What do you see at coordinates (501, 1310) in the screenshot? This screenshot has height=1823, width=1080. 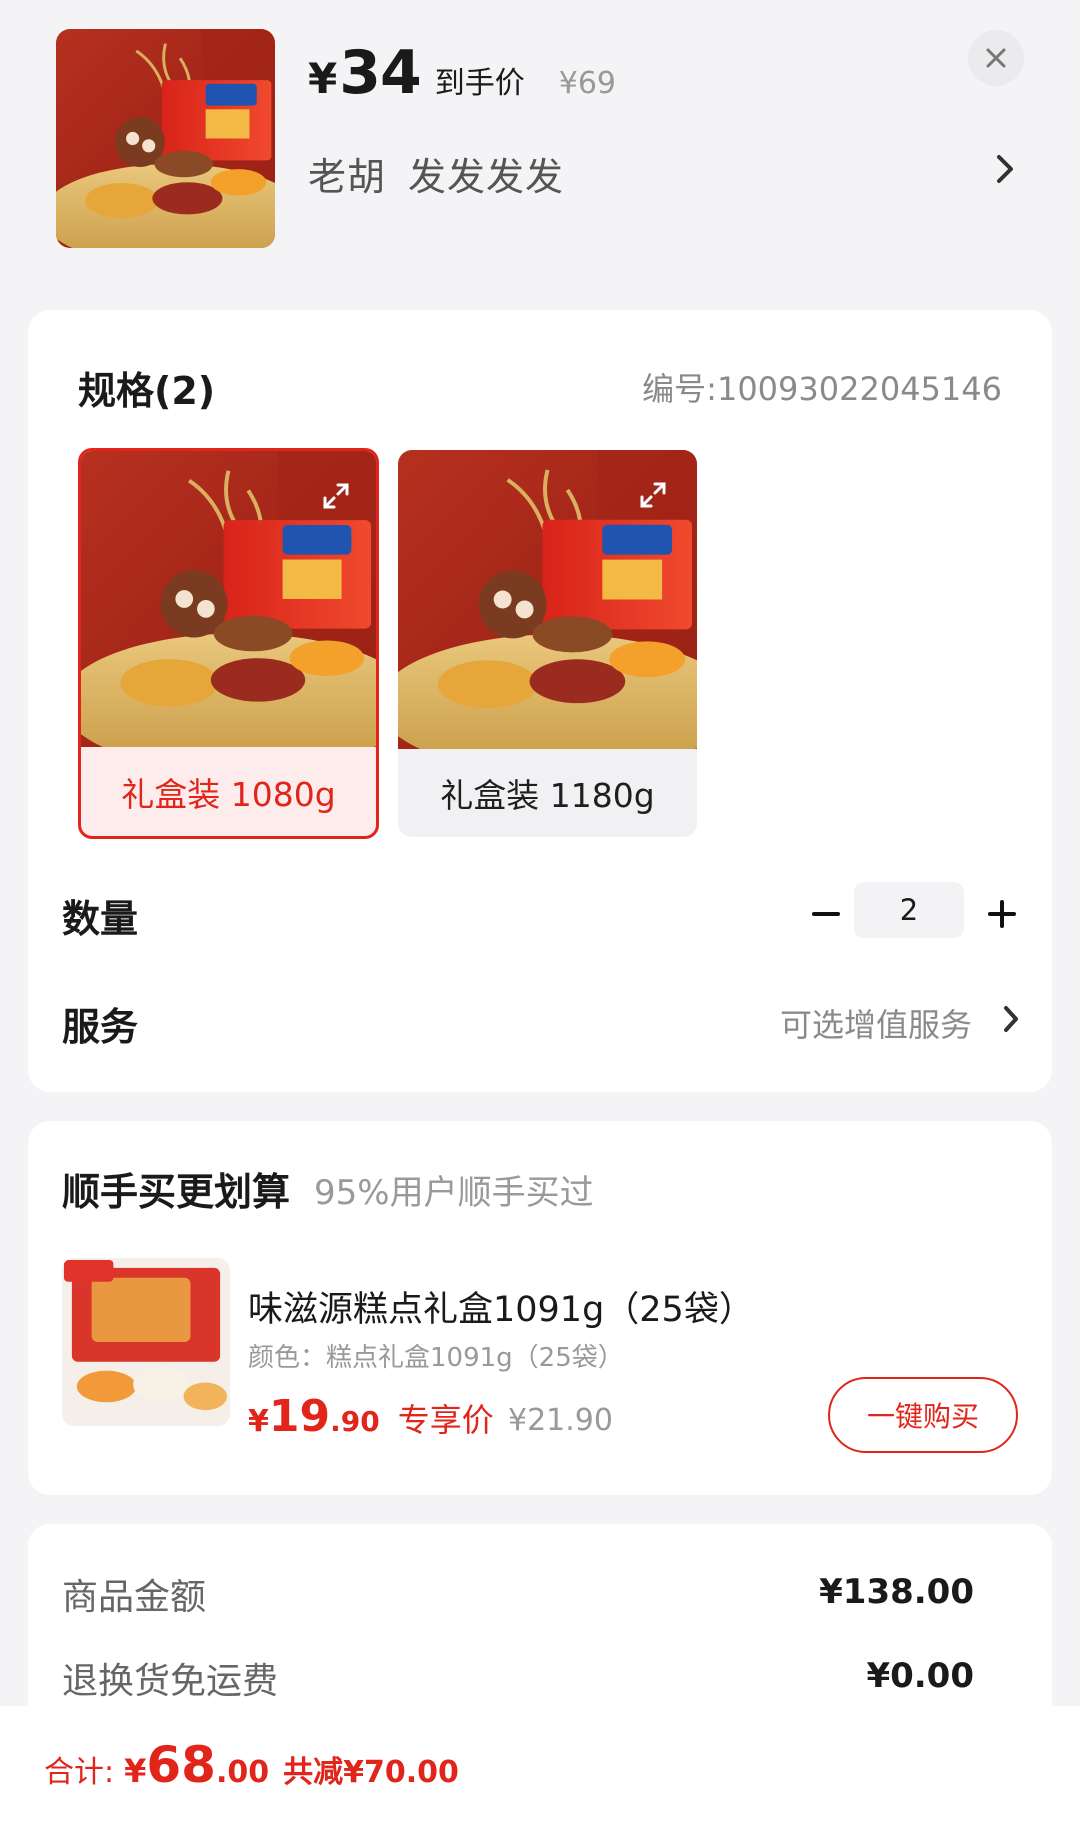 I see `addon-product-name: 味滋源糕点礼盒1091g（25袋）` at bounding box center [501, 1310].